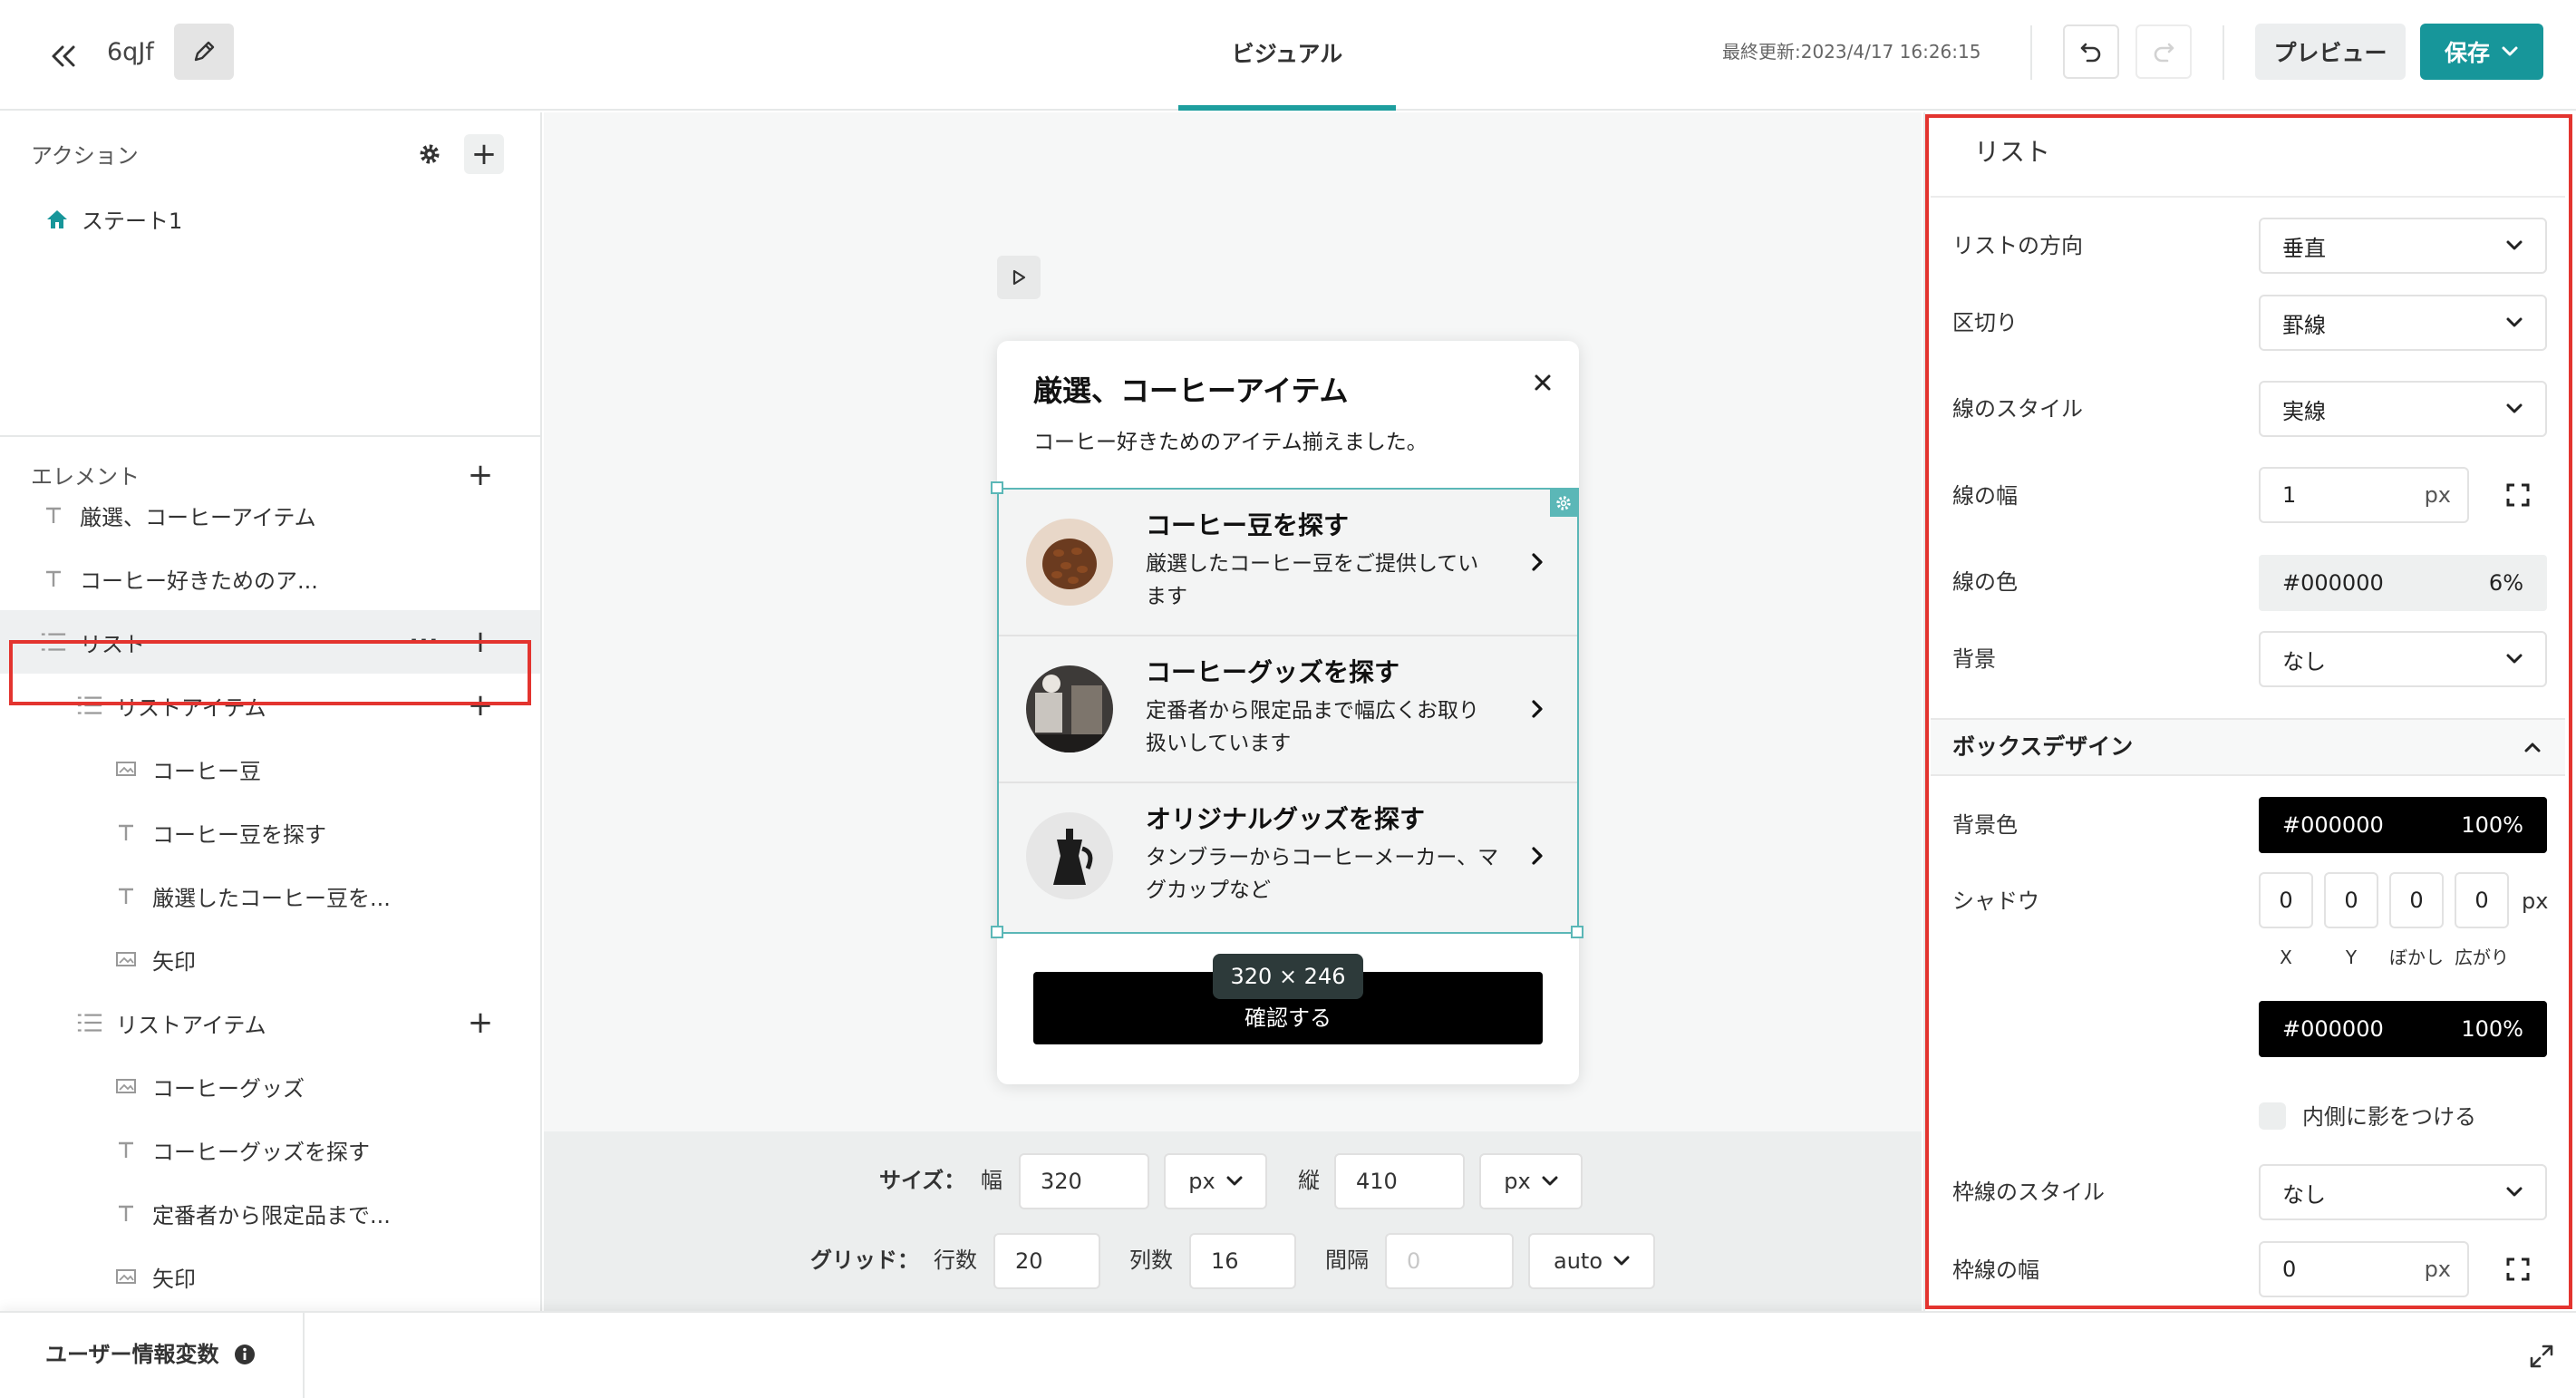 The image size is (2576, 1398). What do you see at coordinates (2416, 958) in the screenshot?
I see `shadow-blur-label: ぼかし` at bounding box center [2416, 958].